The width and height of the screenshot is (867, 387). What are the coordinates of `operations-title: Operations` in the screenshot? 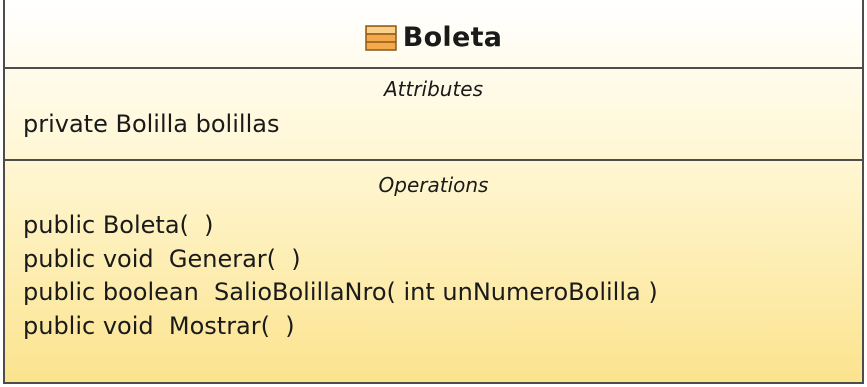 It's located at (433, 185).